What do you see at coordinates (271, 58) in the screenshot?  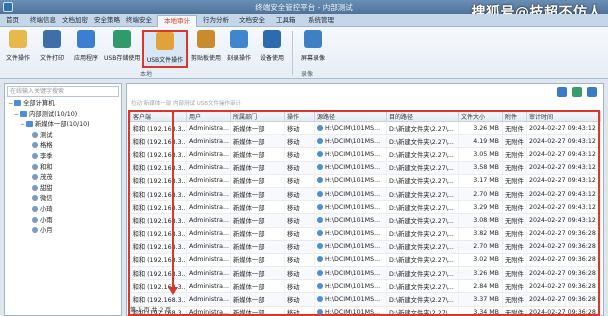 I see `ribbon-button-label: 设备使用` at bounding box center [271, 58].